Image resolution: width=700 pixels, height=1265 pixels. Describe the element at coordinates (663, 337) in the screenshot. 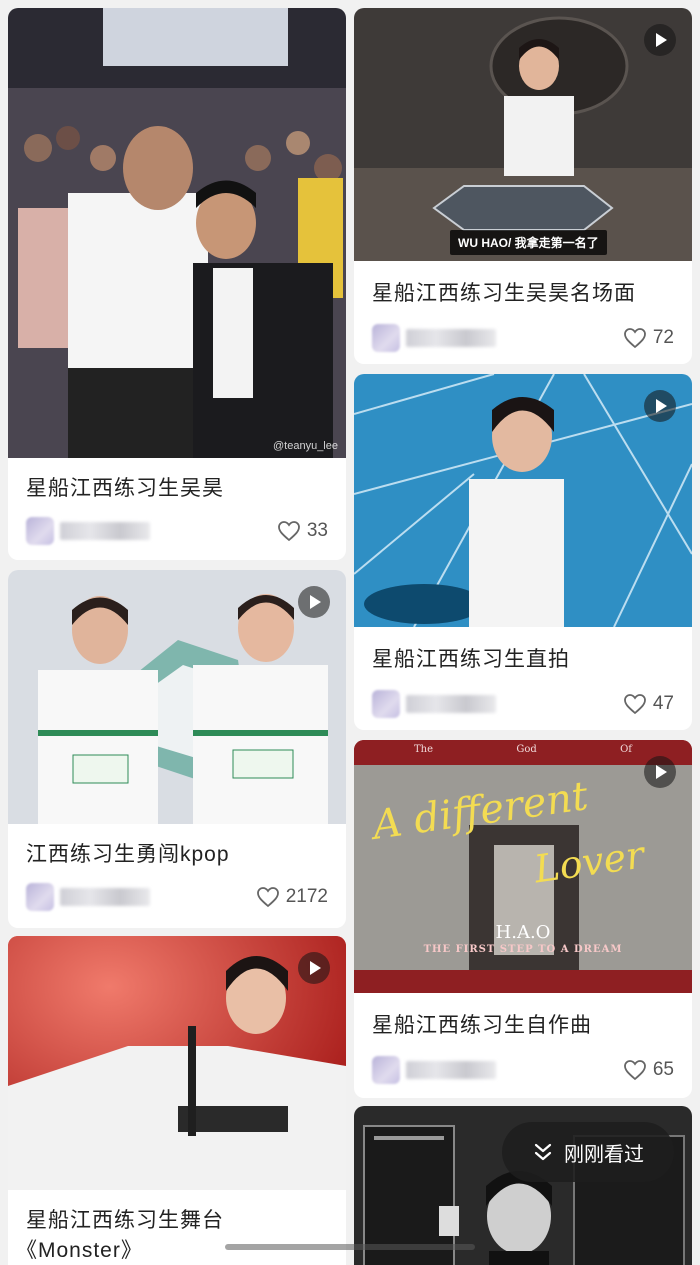

I see `like-count: 72` at that location.